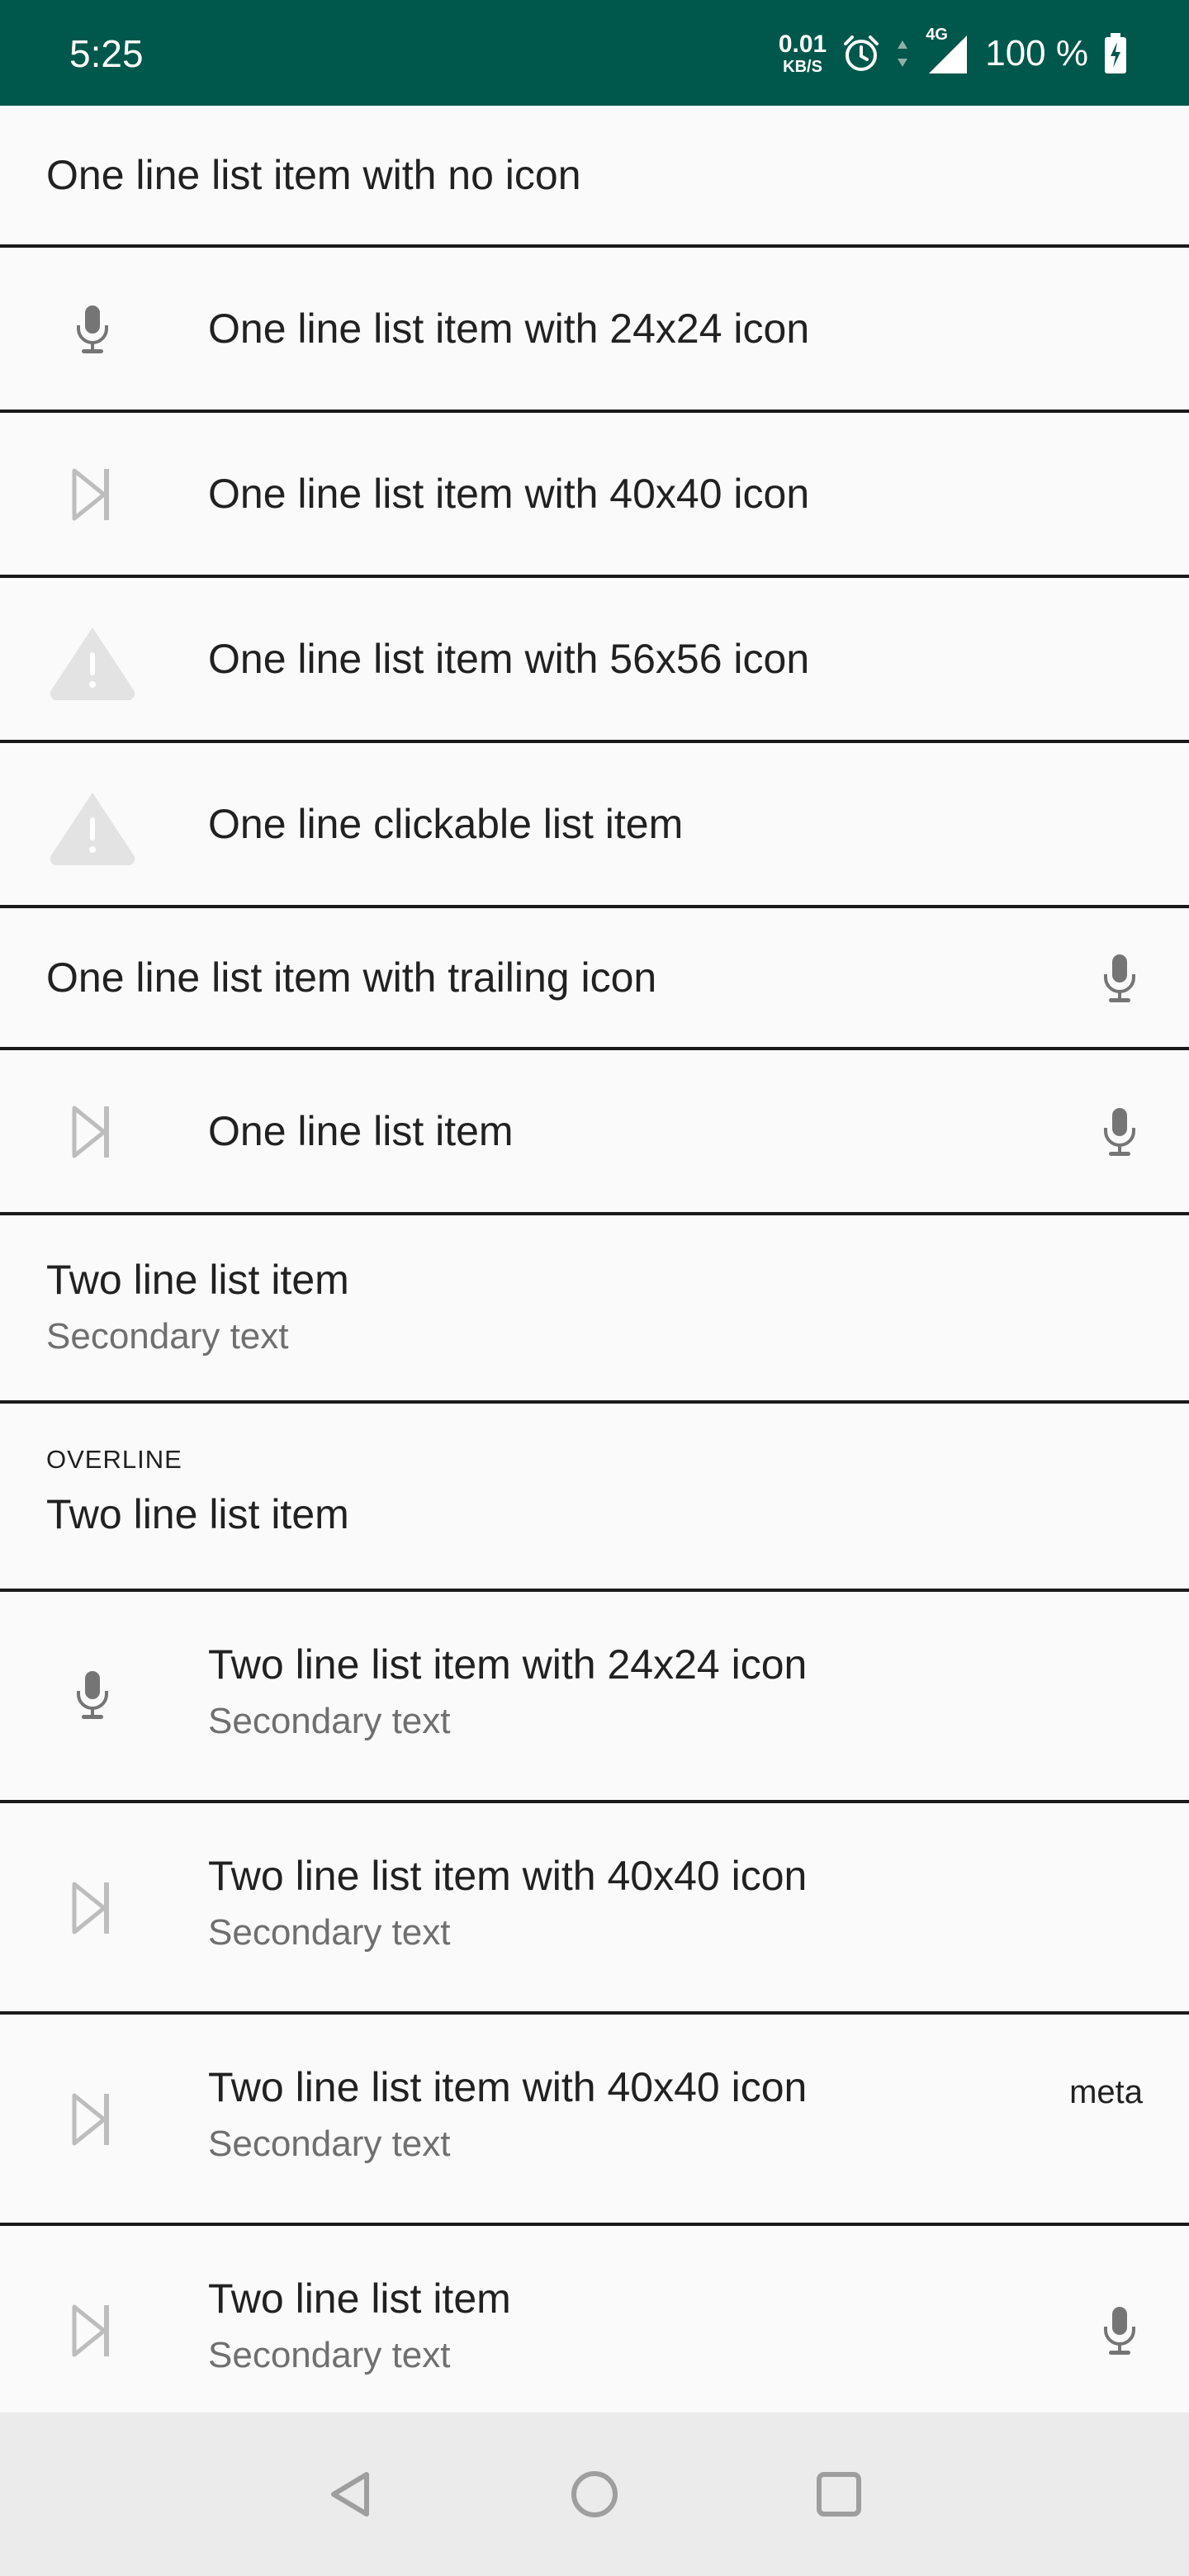 Image resolution: width=1189 pixels, height=2576 pixels. Describe the element at coordinates (114, 1459) in the screenshot. I see `list-item-overline-text: OVERLINE` at that location.